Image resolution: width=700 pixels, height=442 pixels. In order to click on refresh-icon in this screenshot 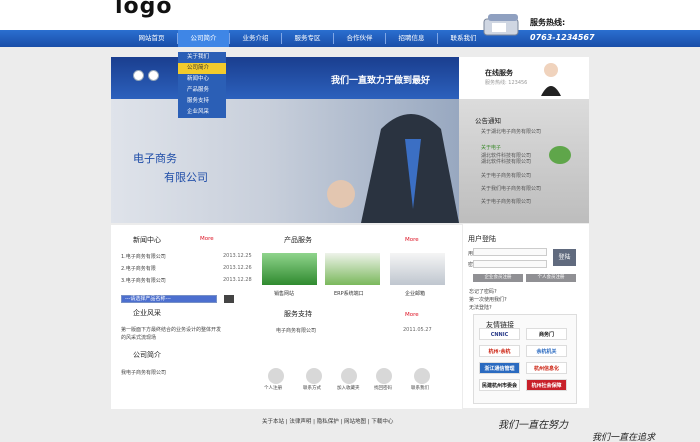, I will do `click(560, 155)`.